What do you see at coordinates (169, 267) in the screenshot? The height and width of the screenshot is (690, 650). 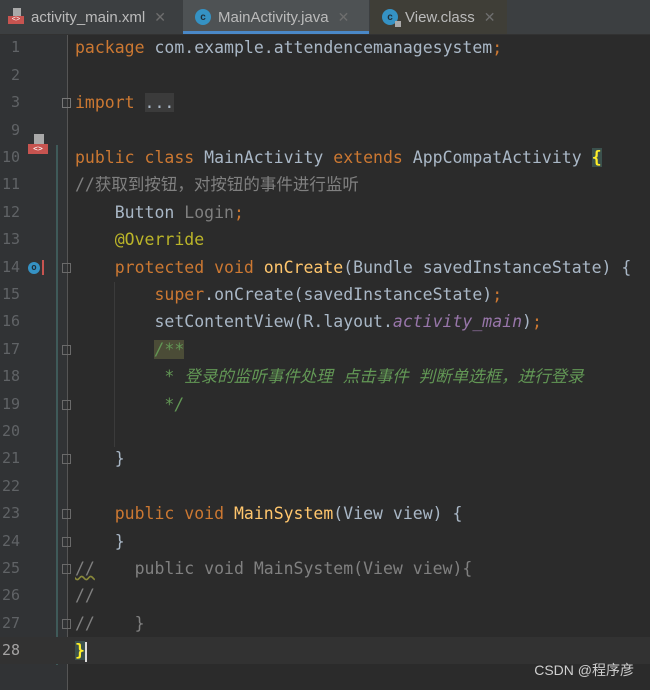 I see `code-token: protected void` at bounding box center [169, 267].